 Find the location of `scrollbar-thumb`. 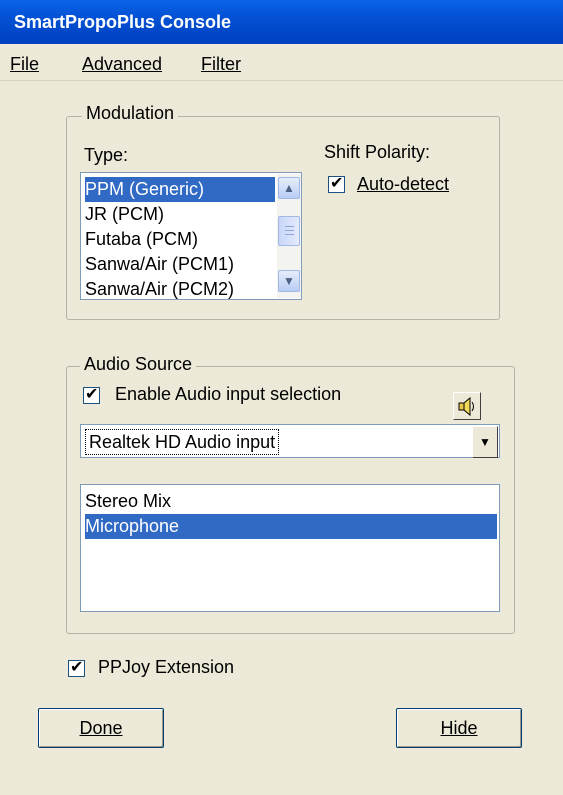

scrollbar-thumb is located at coordinates (289, 231).